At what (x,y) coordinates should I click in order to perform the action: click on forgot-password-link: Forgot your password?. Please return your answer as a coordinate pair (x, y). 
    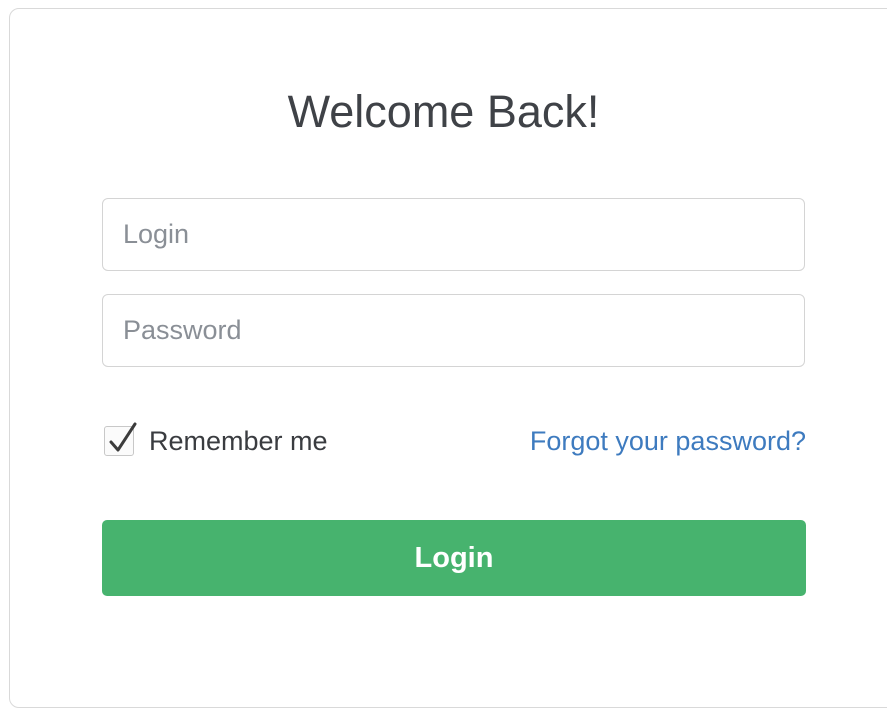
    Looking at the image, I should click on (668, 441).